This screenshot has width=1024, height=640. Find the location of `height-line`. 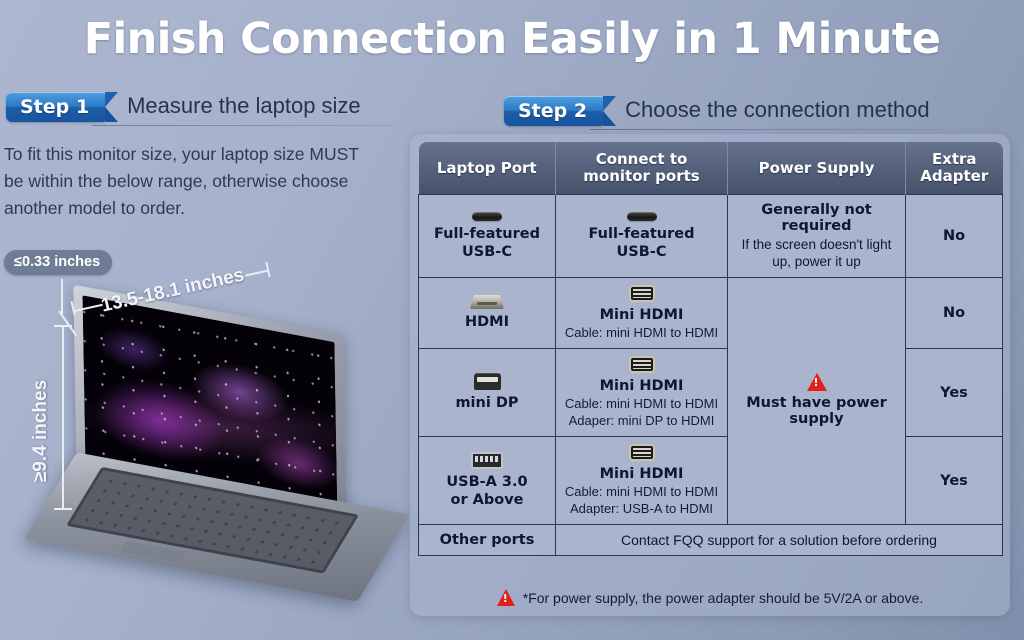

height-line is located at coordinates (63, 417).